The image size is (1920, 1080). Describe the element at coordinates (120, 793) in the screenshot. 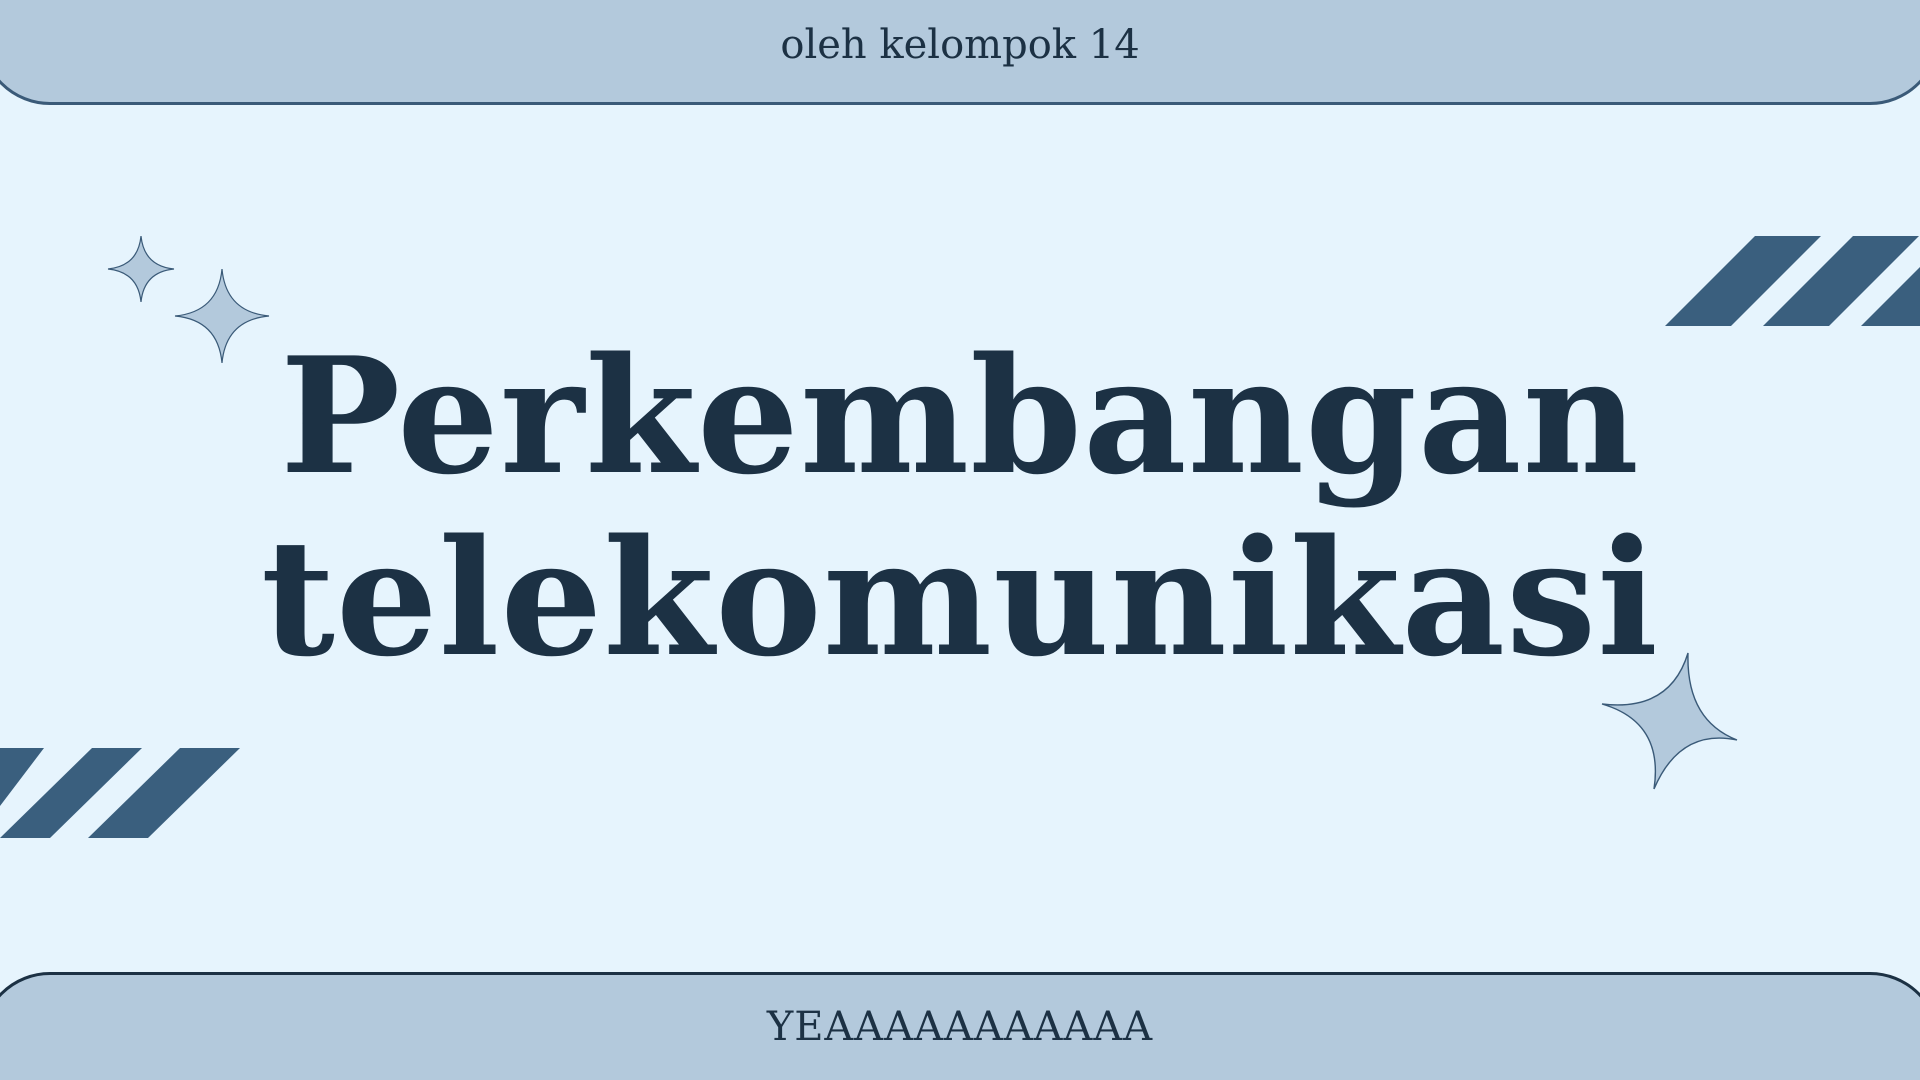

I see `diagonal-stripes-bottom-left` at that location.